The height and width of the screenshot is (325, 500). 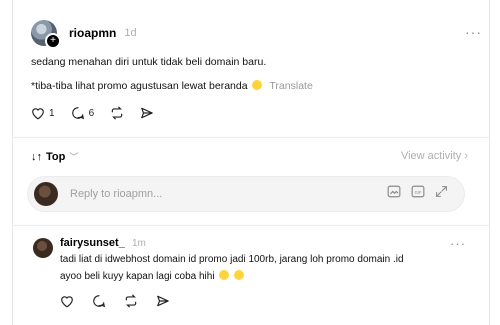 I want to click on follow-plus-icon: +, so click(x=53, y=41).